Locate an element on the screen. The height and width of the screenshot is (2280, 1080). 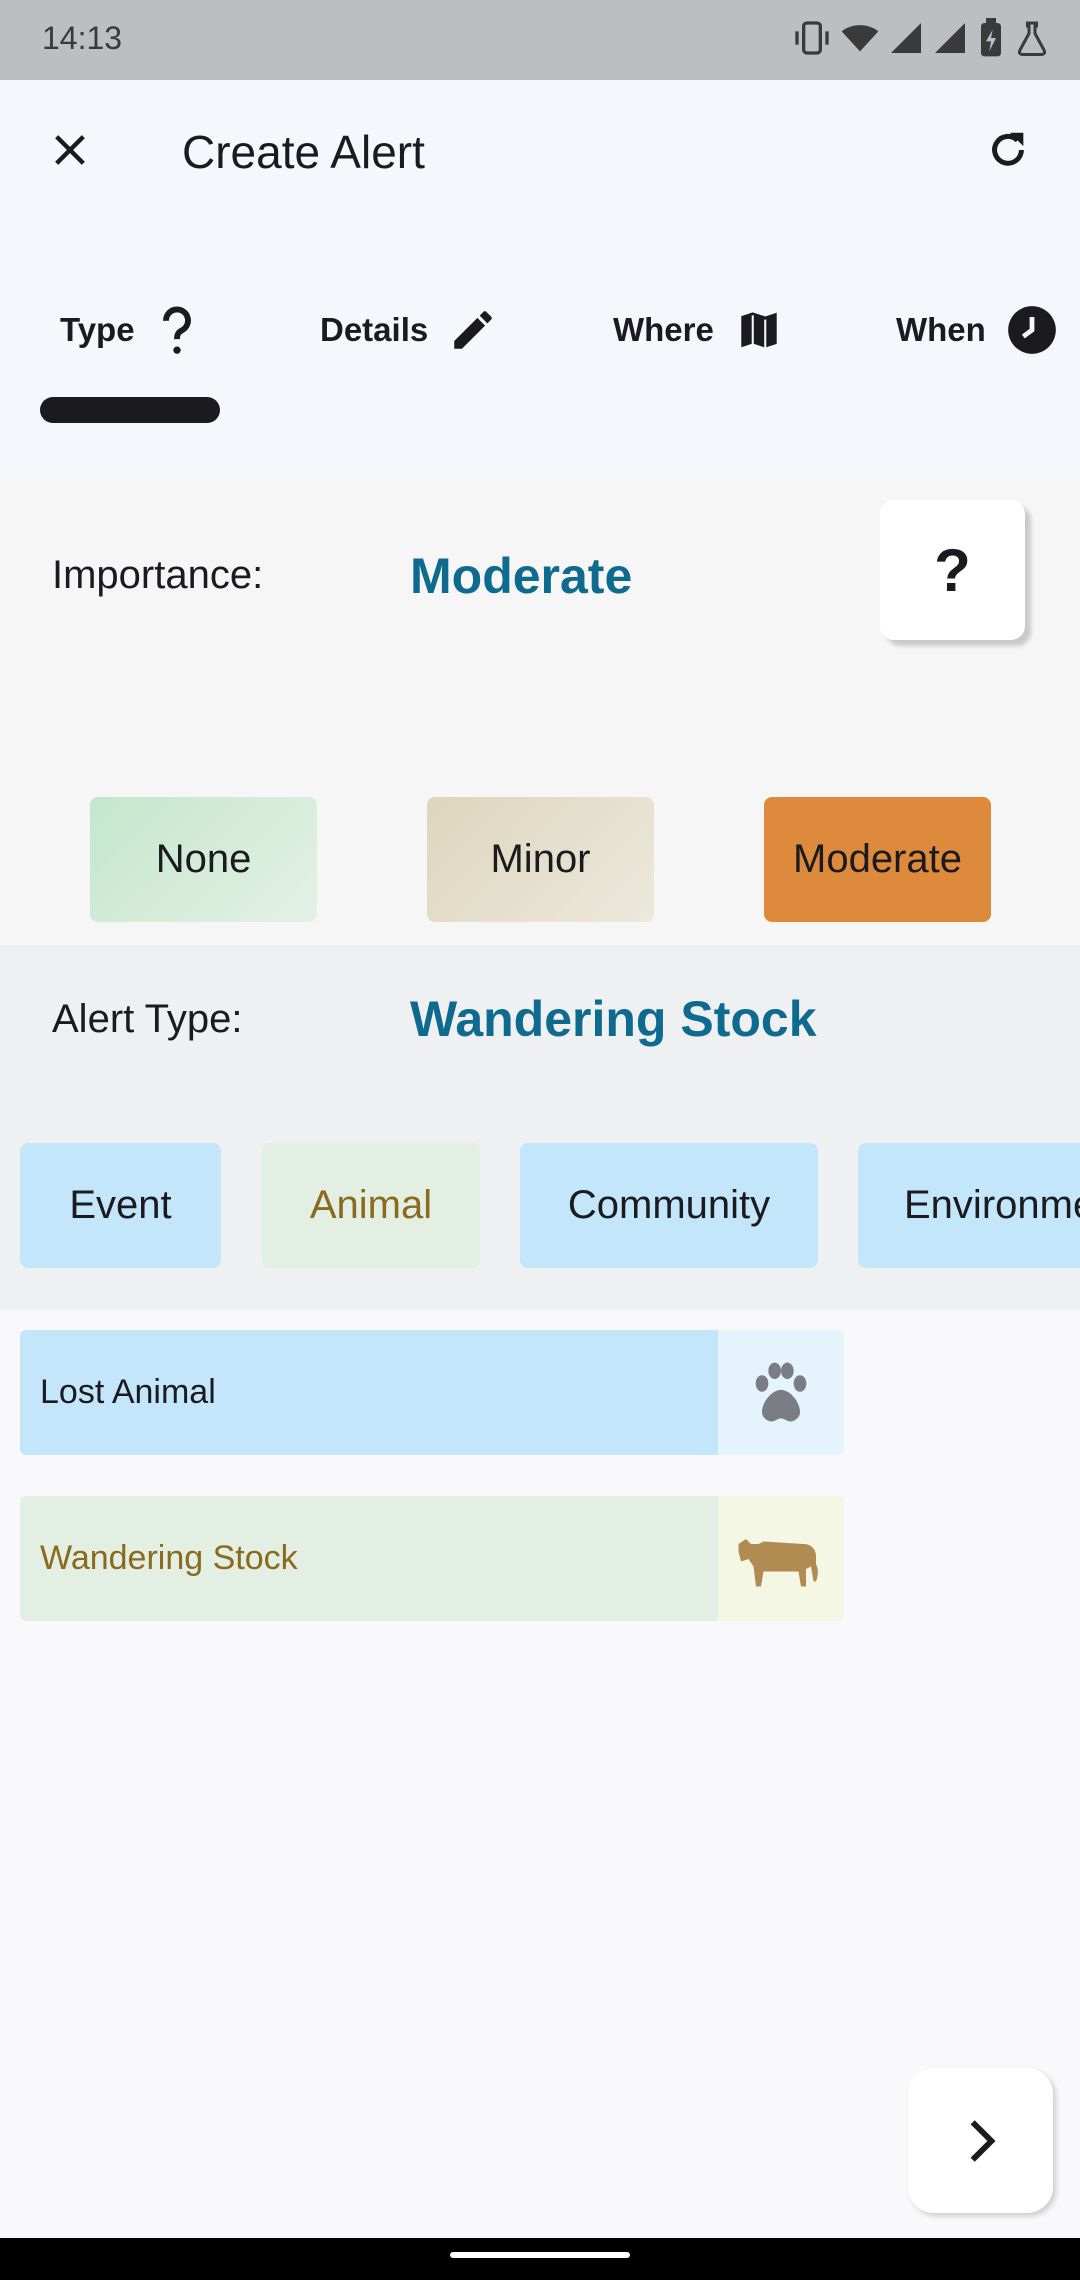
category-animal-button: Animal is located at coordinates (371, 1205).